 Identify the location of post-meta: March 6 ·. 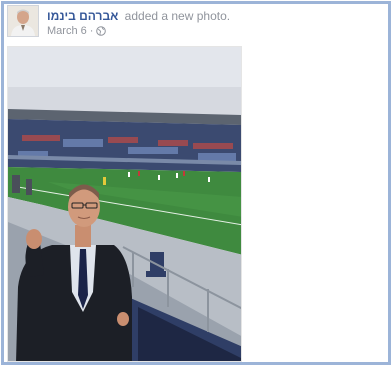
(77, 31).